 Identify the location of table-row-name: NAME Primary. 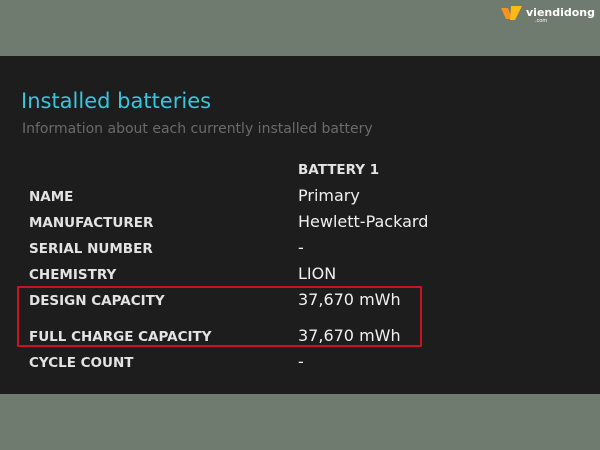
(300, 198).